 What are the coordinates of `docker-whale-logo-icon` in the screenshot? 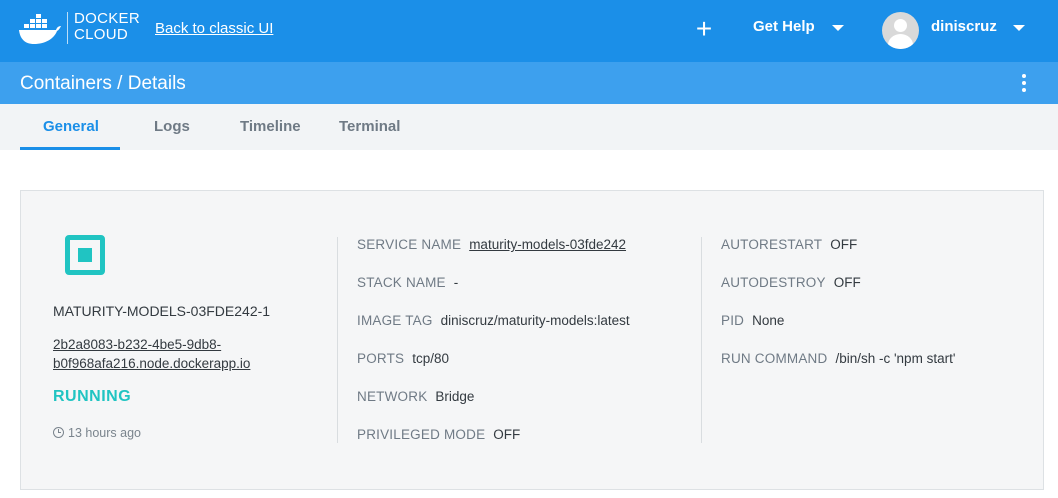 It's located at (40, 29).